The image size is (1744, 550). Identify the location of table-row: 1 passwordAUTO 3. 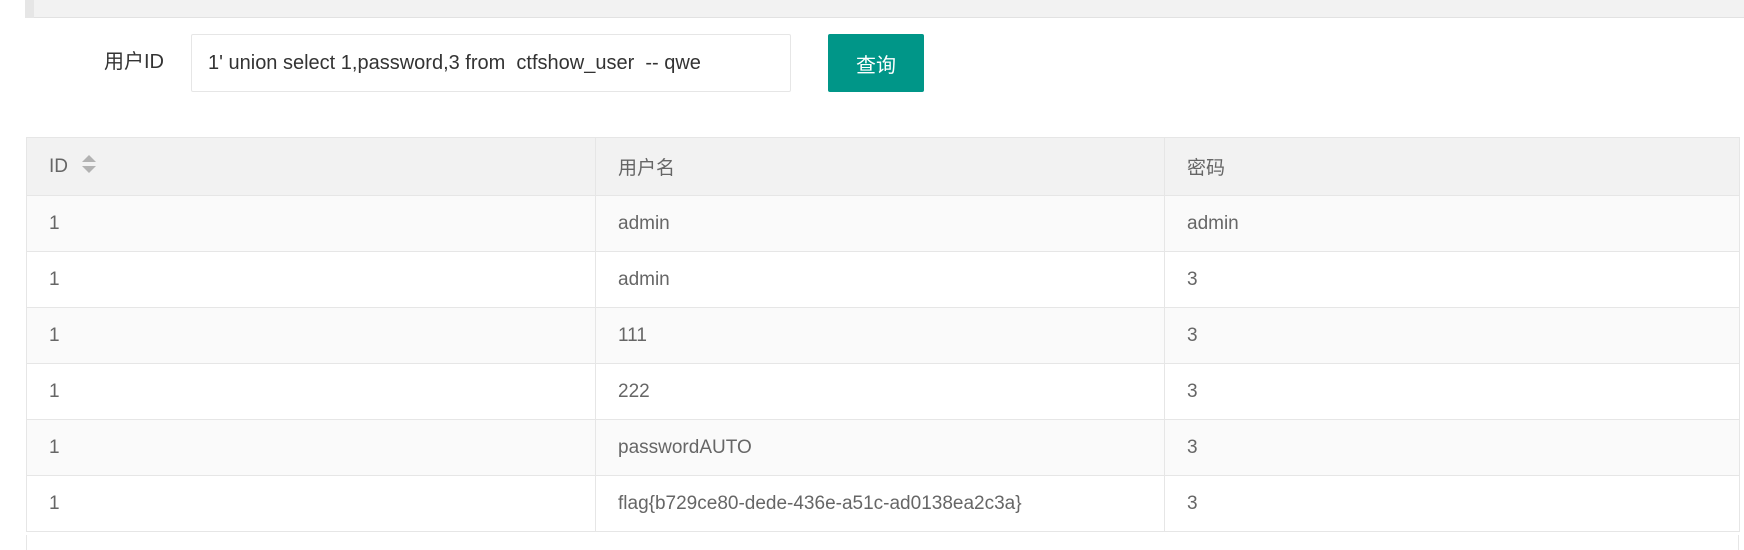
(883, 447).